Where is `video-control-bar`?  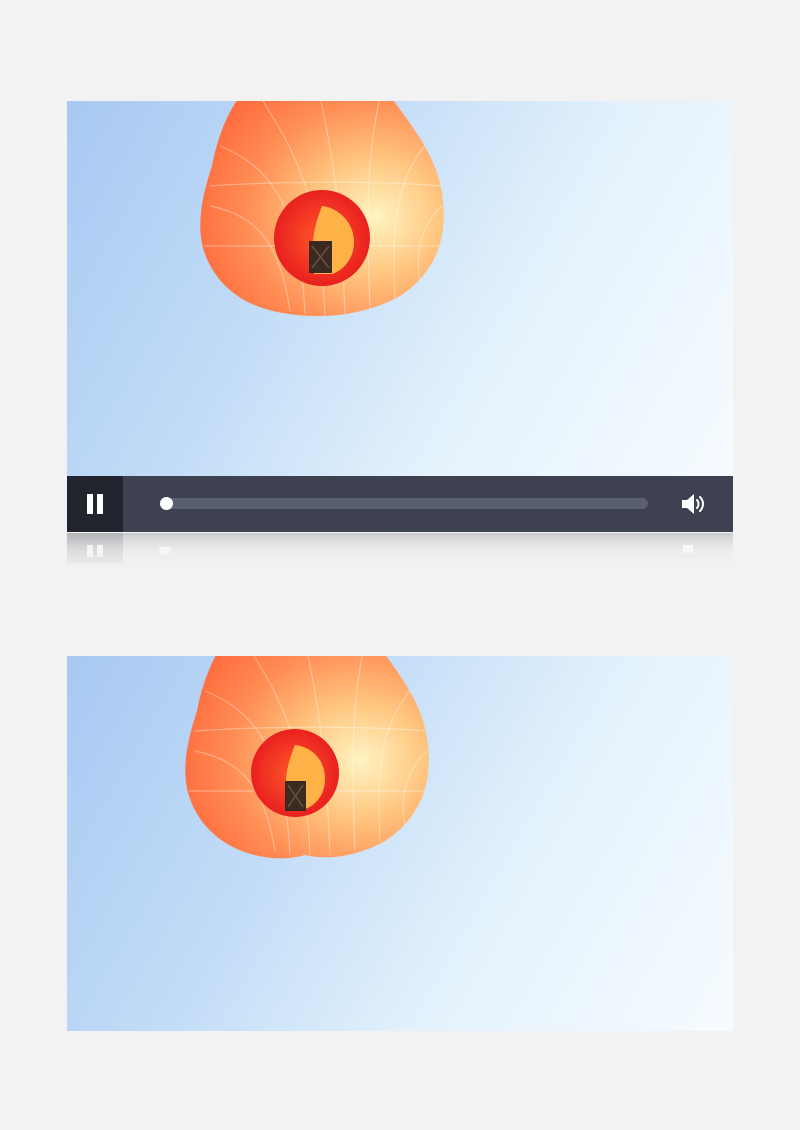 video-control-bar is located at coordinates (400, 504).